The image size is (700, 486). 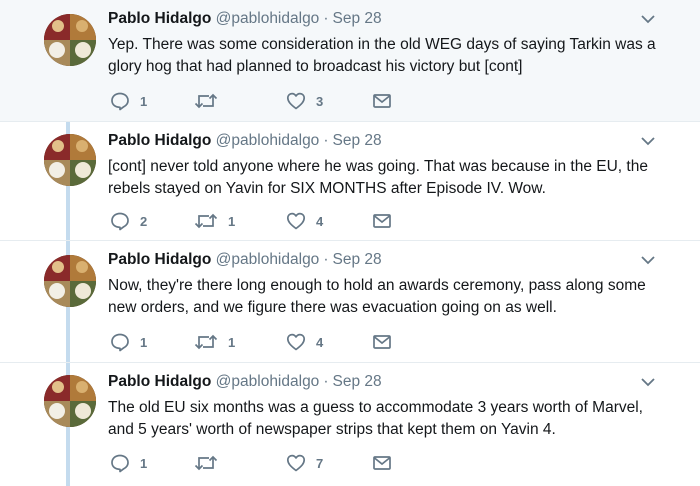 What do you see at coordinates (144, 221) in the screenshot?
I see `reply-count: 2` at bounding box center [144, 221].